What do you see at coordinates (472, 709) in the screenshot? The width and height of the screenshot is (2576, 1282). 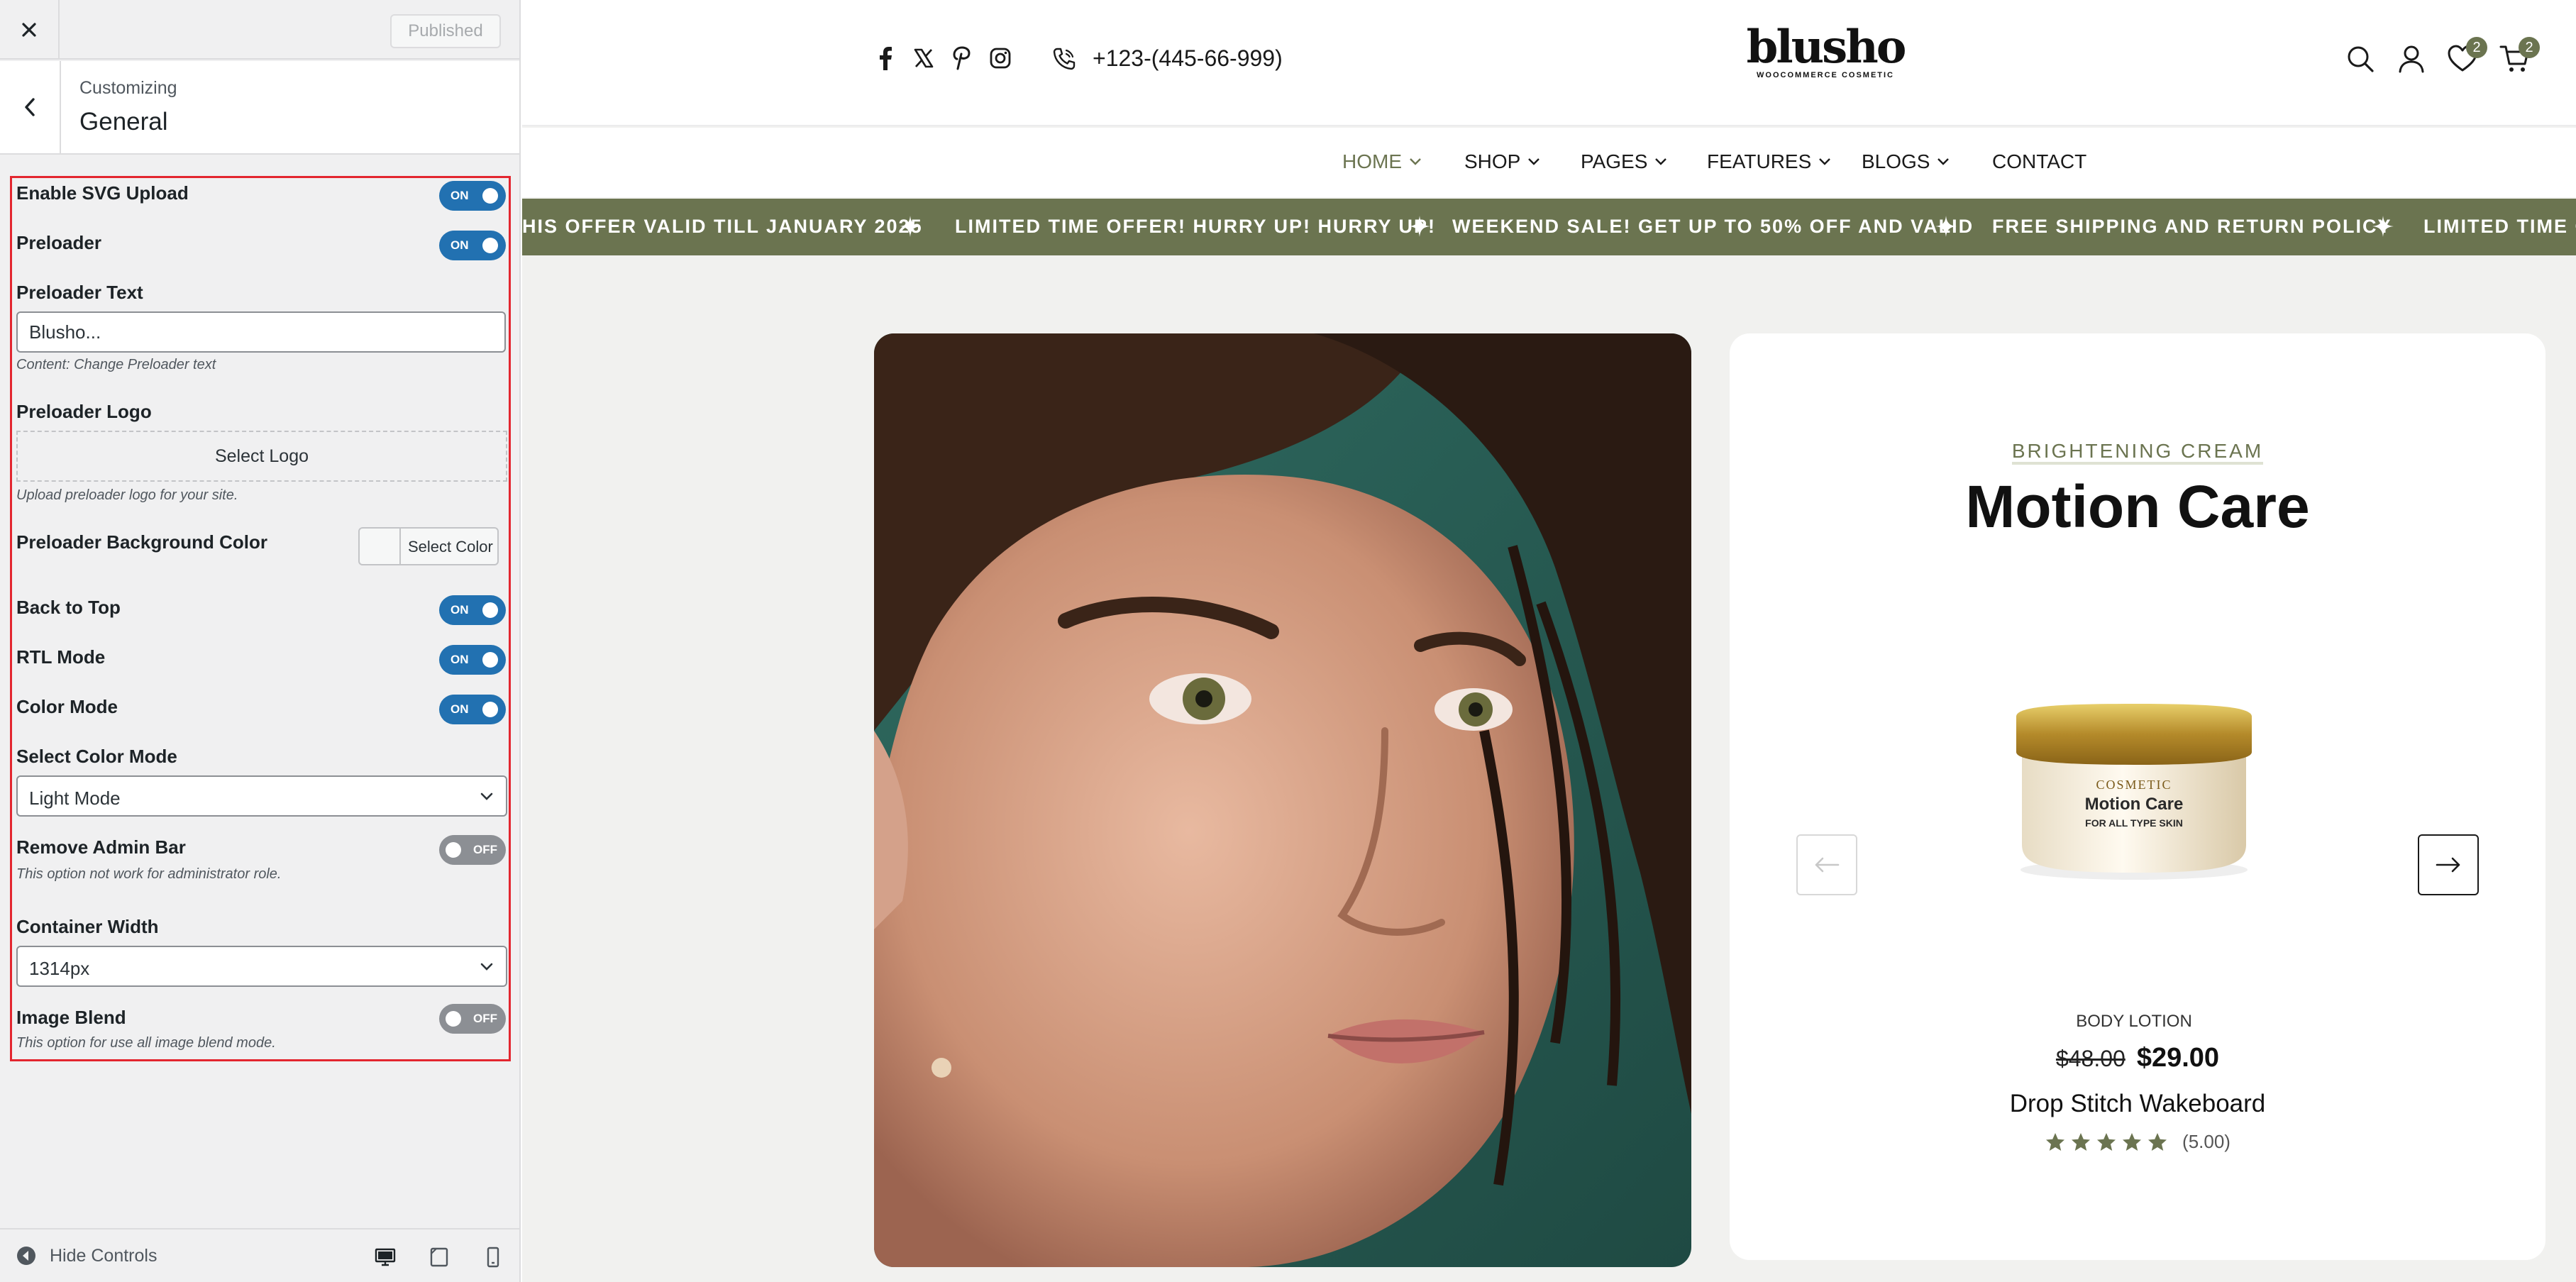 I see `color-mode-toggle: ON` at bounding box center [472, 709].